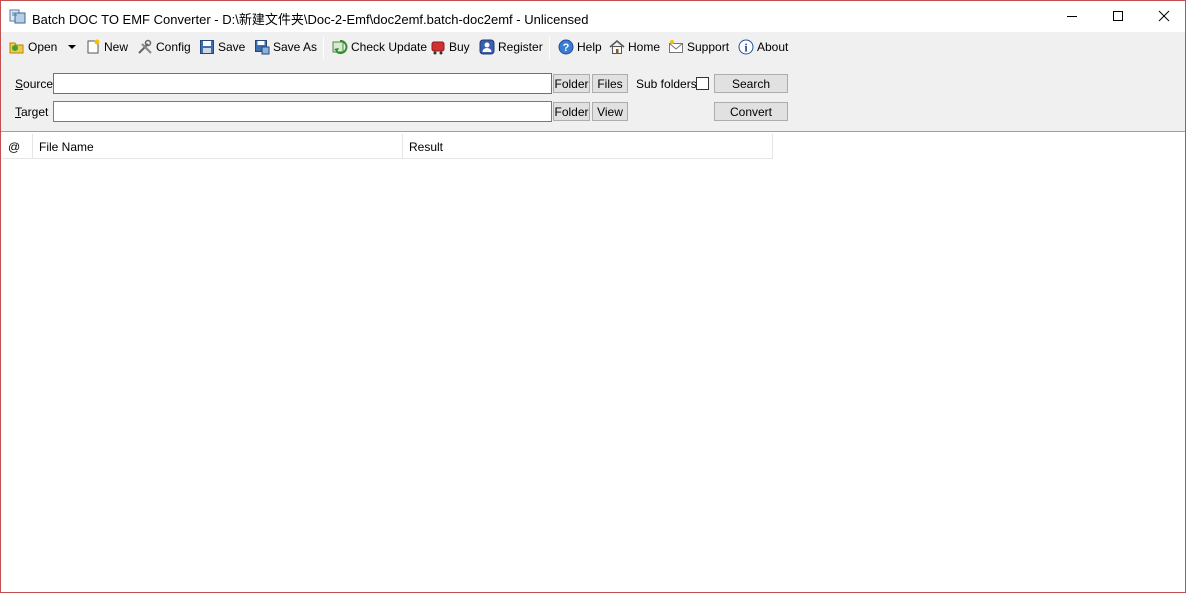 The width and height of the screenshot is (1186, 593). Describe the element at coordinates (285, 47) in the screenshot. I see `save-as-button: Save As` at that location.